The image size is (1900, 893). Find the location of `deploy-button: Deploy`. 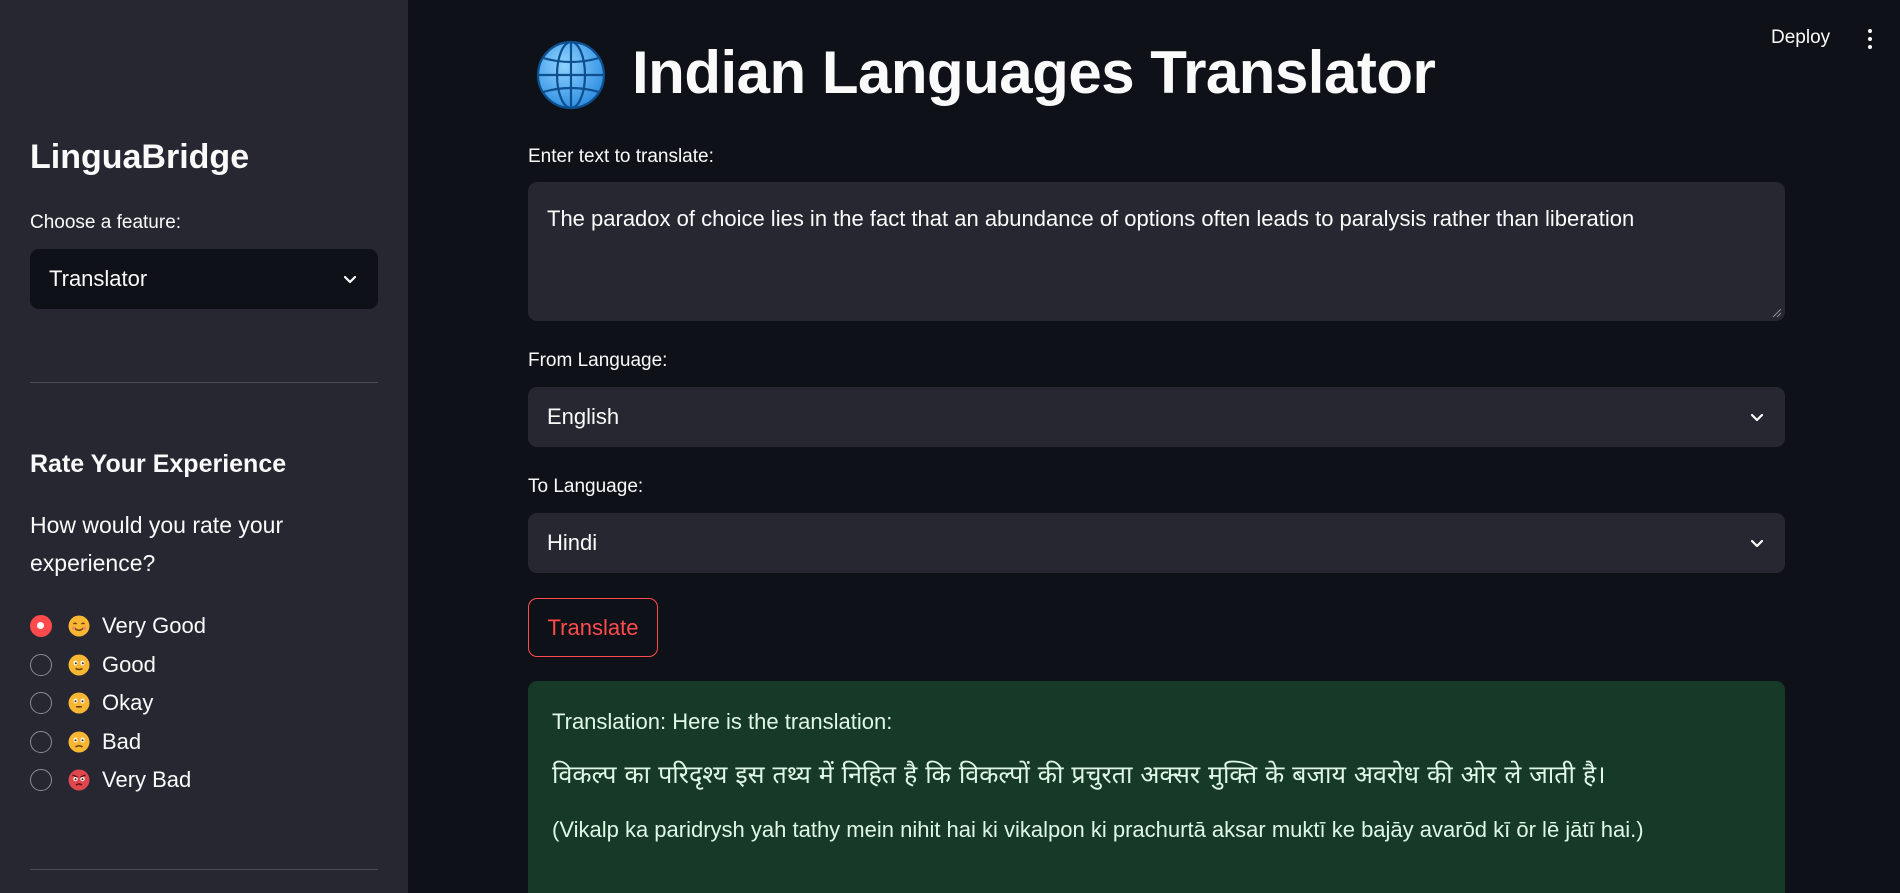

deploy-button: Deploy is located at coordinates (1800, 38).